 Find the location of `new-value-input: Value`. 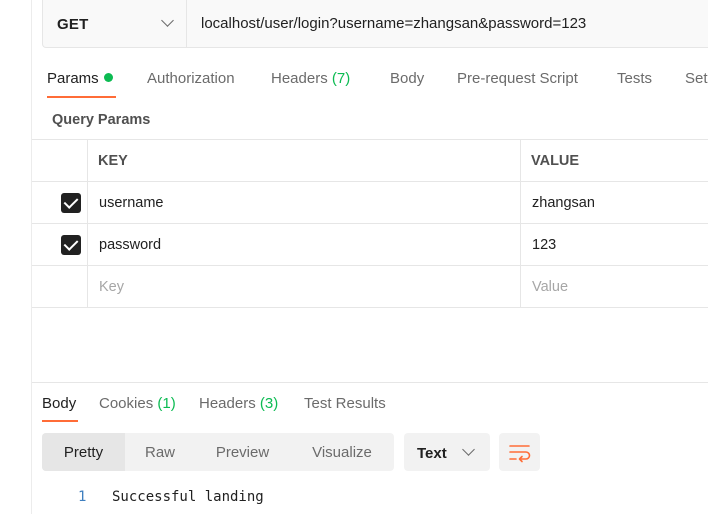

new-value-input: Value is located at coordinates (614, 286).